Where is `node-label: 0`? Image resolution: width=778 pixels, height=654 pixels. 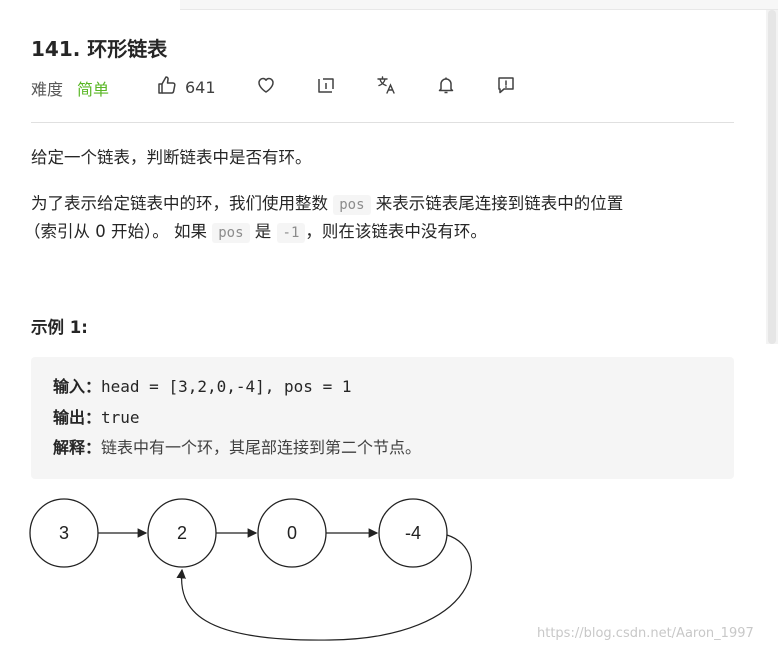 node-label: 0 is located at coordinates (292, 533).